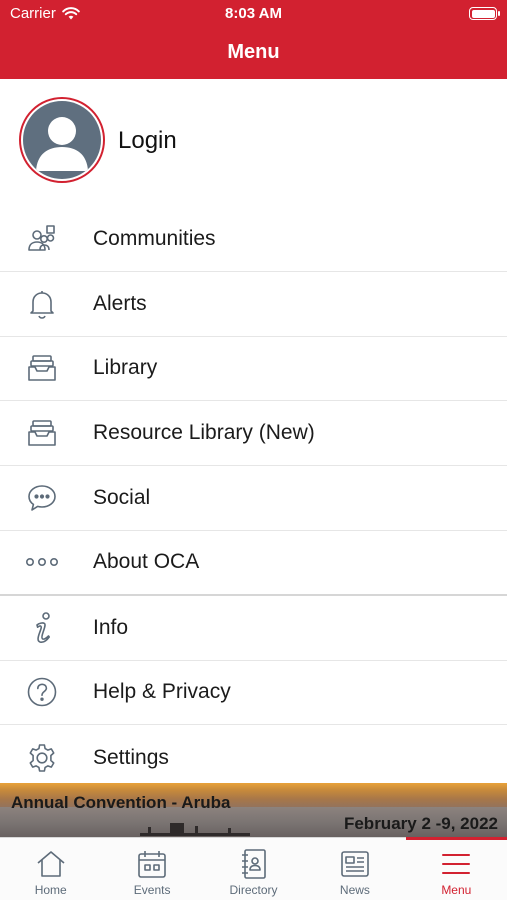 The height and width of the screenshot is (900, 507). What do you see at coordinates (253, 39) in the screenshot?
I see `top-navigation-bar: Carrier 8:03 AM Menu` at bounding box center [253, 39].